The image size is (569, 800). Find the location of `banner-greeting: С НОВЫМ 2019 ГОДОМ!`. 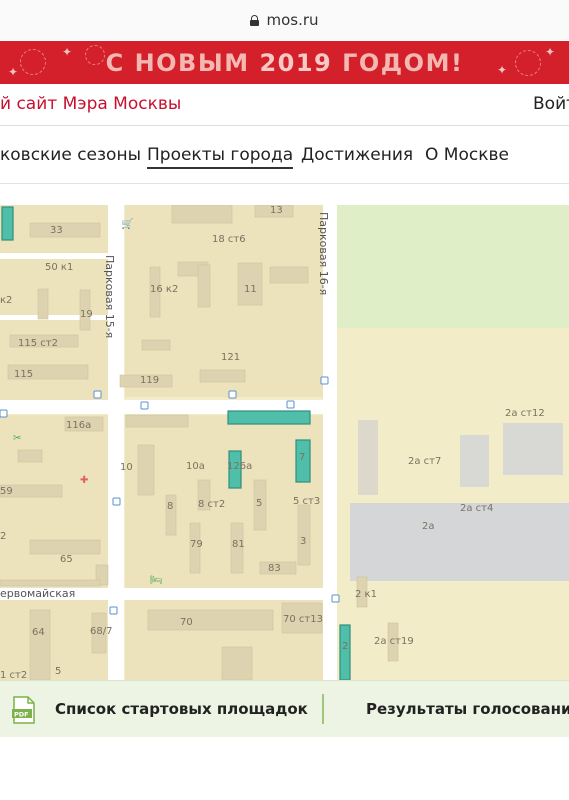

banner-greeting: С НОВЫМ 2019 ГОДОМ! is located at coordinates (284, 62).